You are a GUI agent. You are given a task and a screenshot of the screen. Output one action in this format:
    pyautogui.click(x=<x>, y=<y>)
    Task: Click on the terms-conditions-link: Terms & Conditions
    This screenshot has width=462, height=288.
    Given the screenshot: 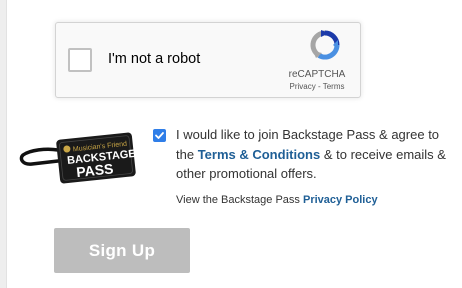 What is the action you would take?
    pyautogui.click(x=259, y=154)
    